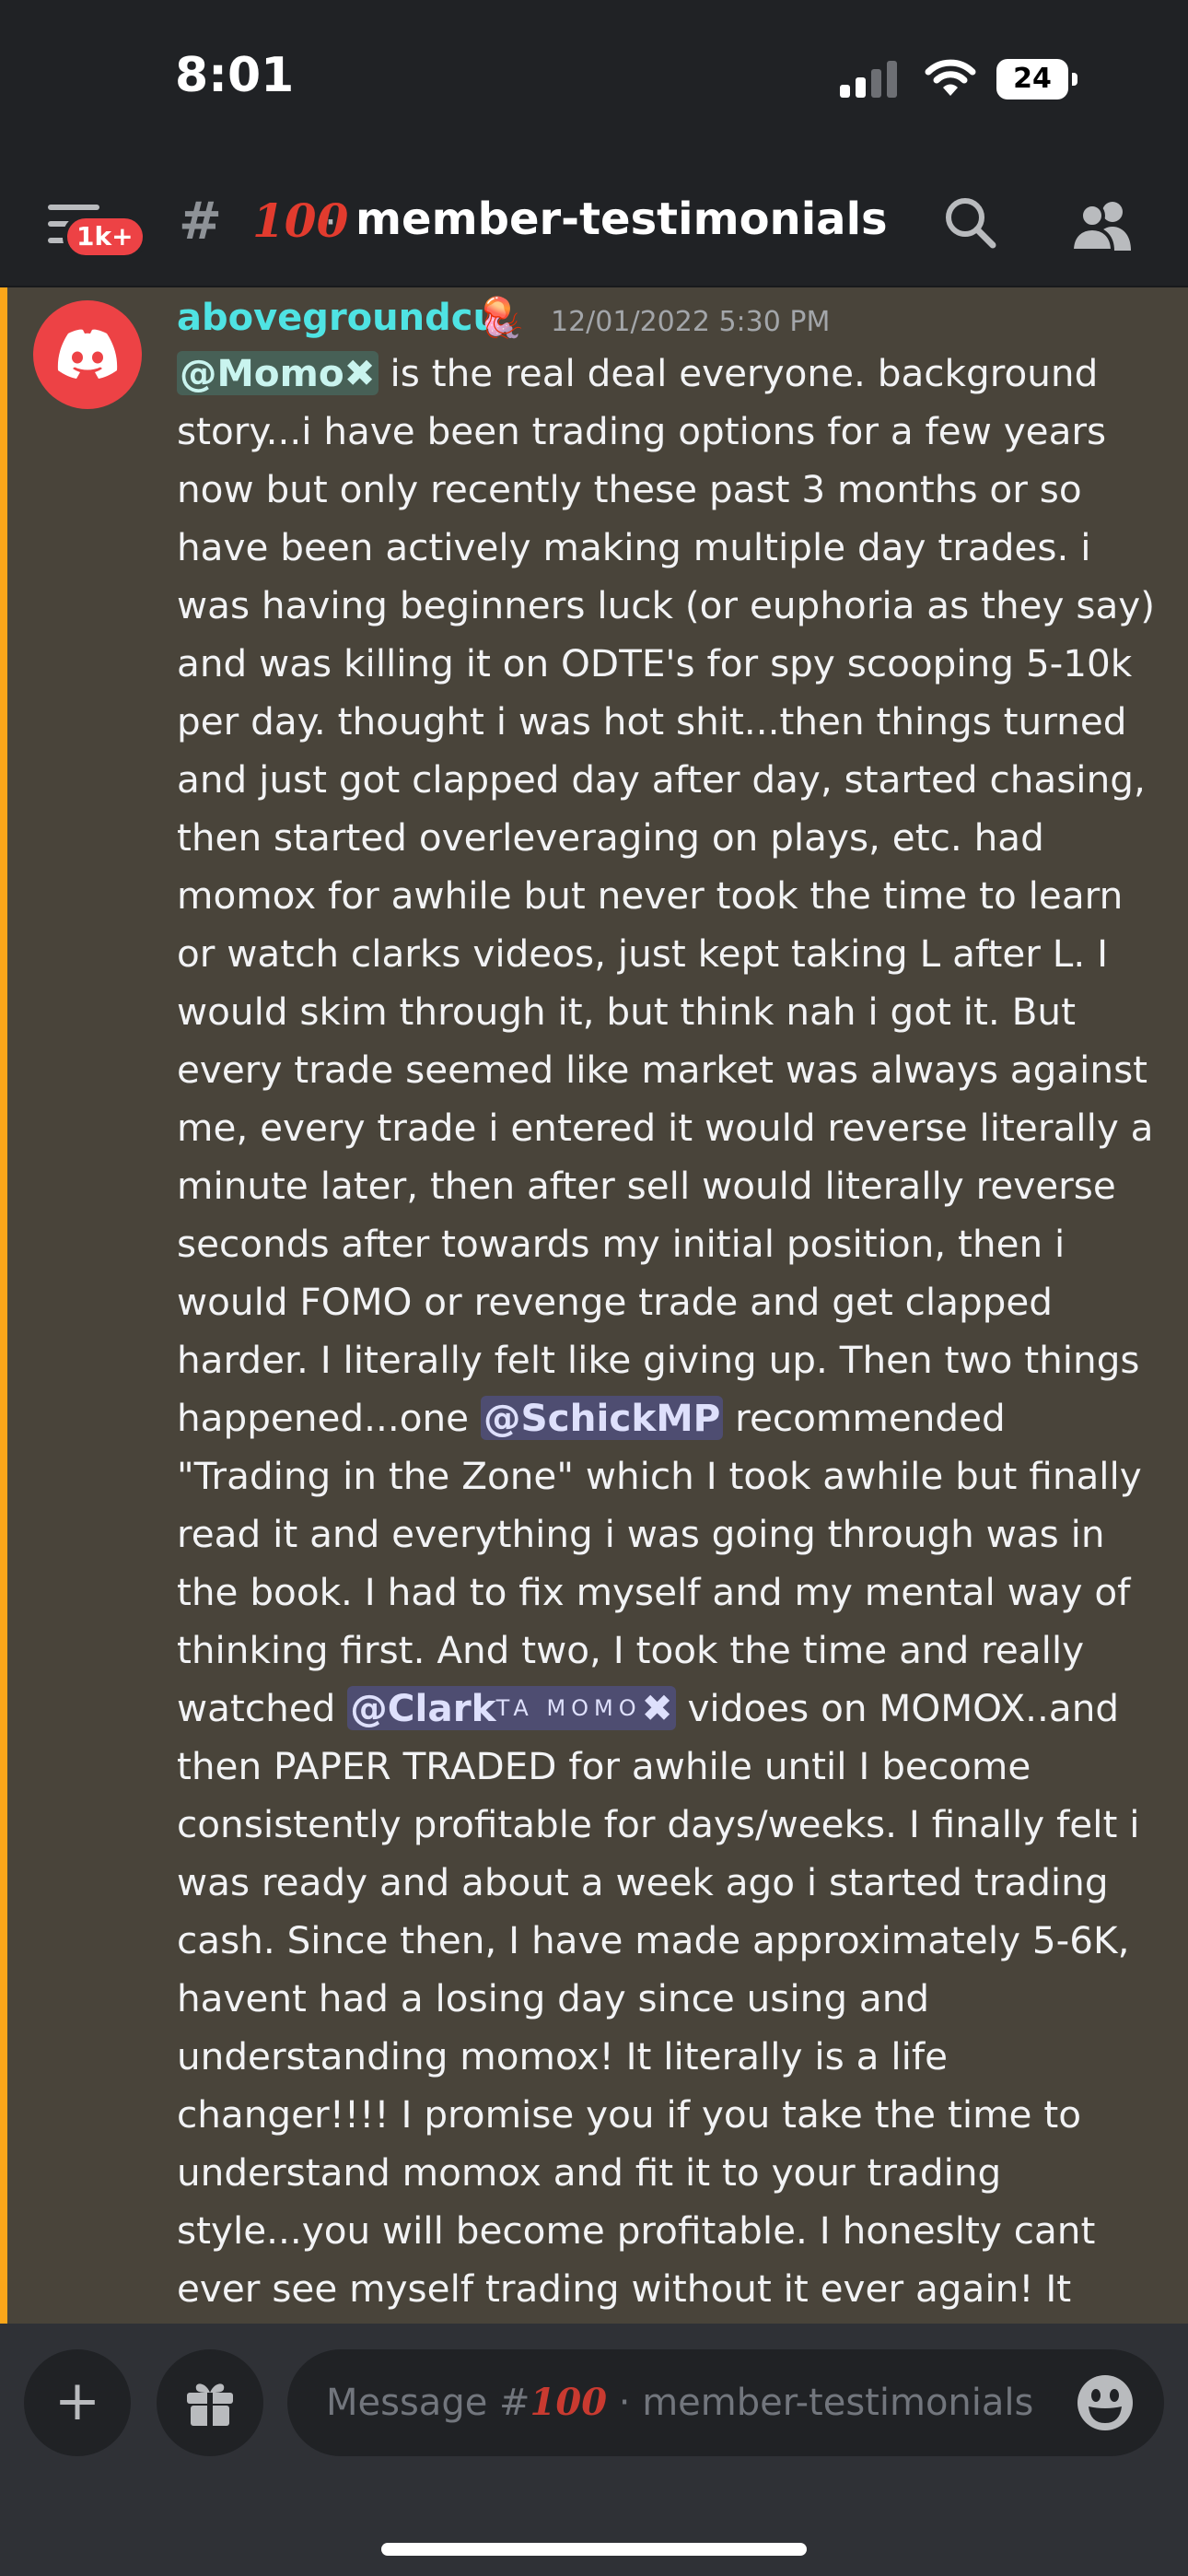 Image resolution: width=1188 pixels, height=2576 pixels. I want to click on members-icon, so click(1102, 225).